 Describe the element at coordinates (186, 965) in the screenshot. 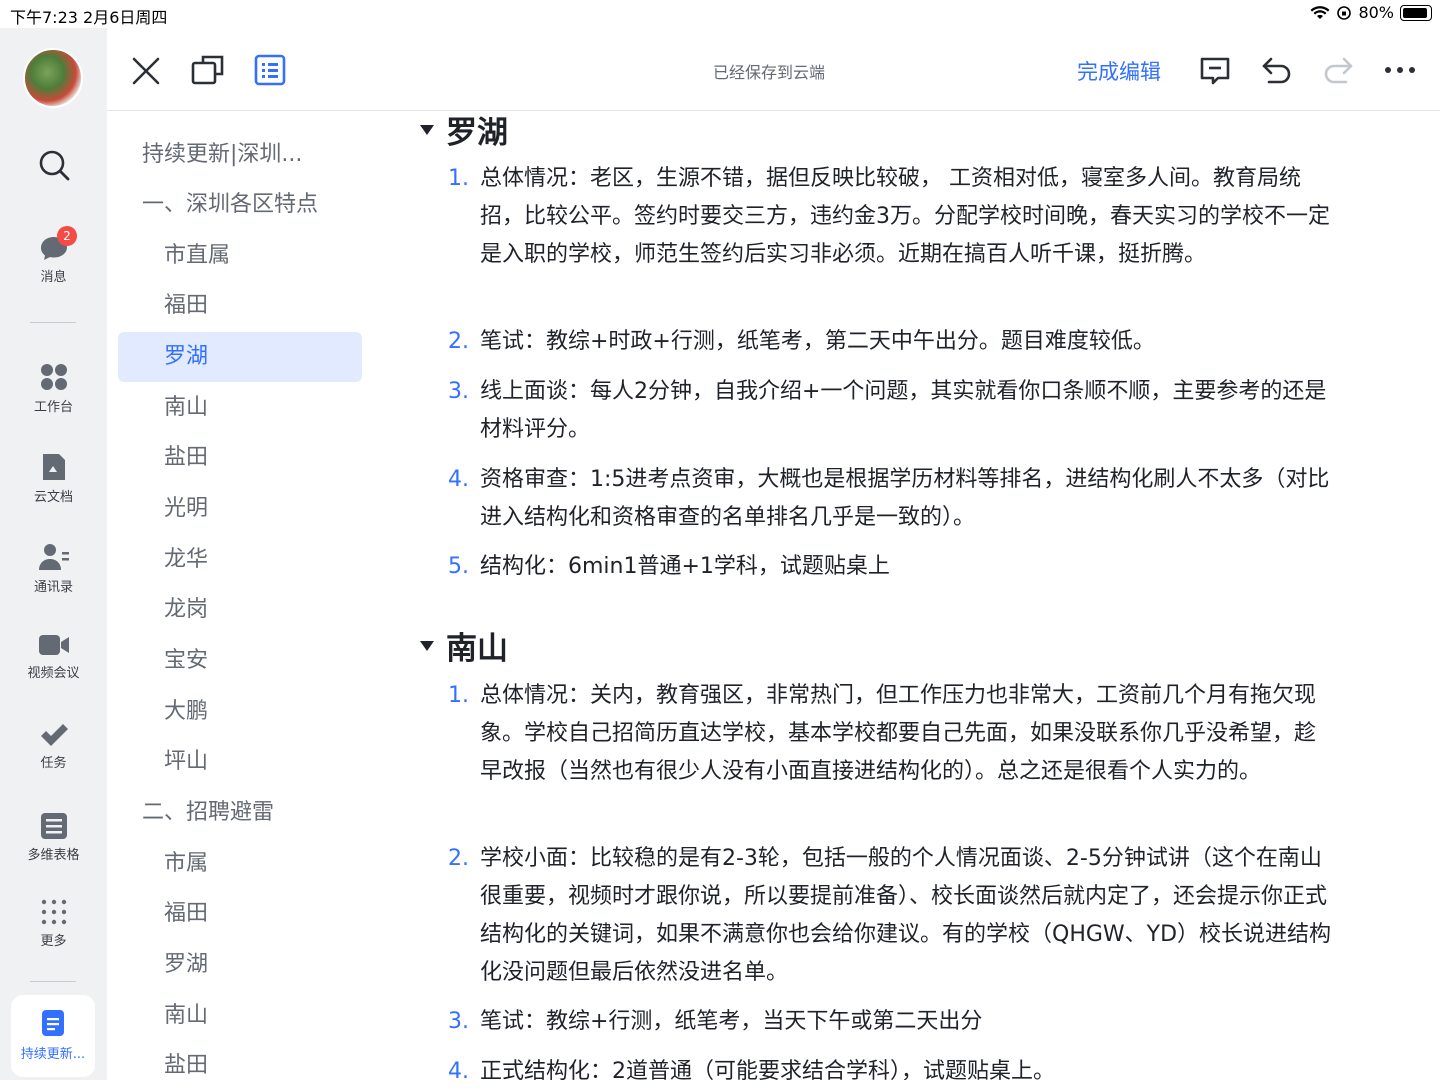

I see `outline-item: 罗湖` at that location.